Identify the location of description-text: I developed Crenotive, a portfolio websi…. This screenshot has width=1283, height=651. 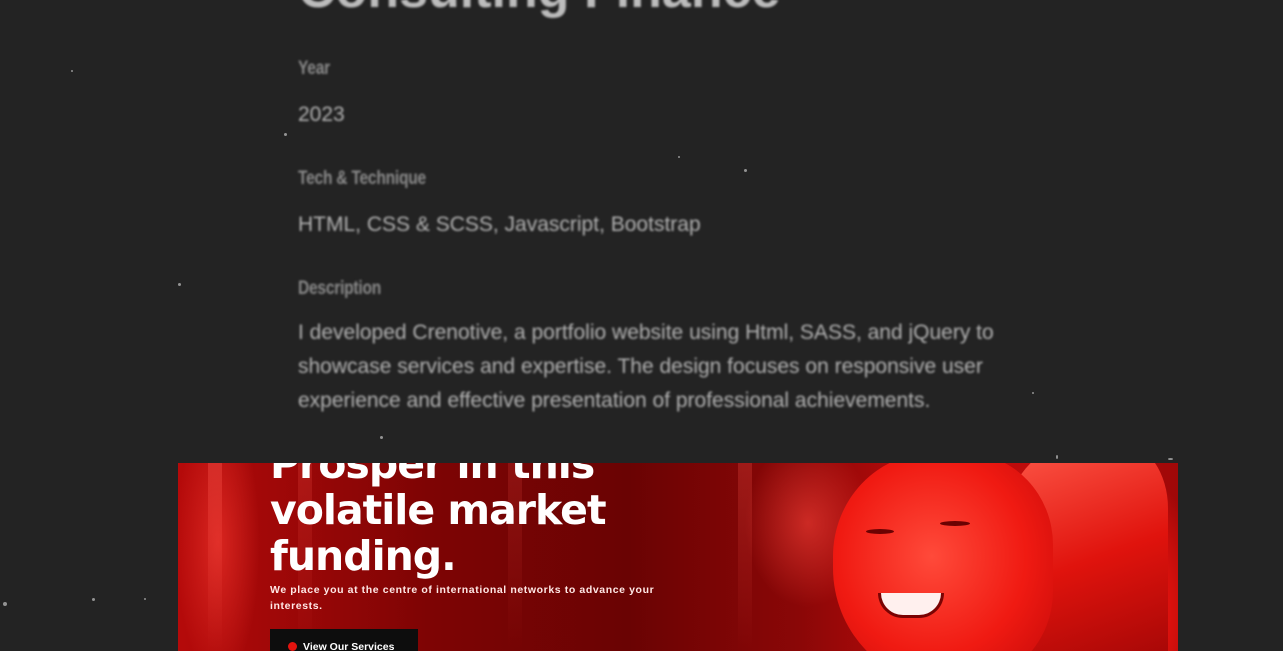
(646, 366).